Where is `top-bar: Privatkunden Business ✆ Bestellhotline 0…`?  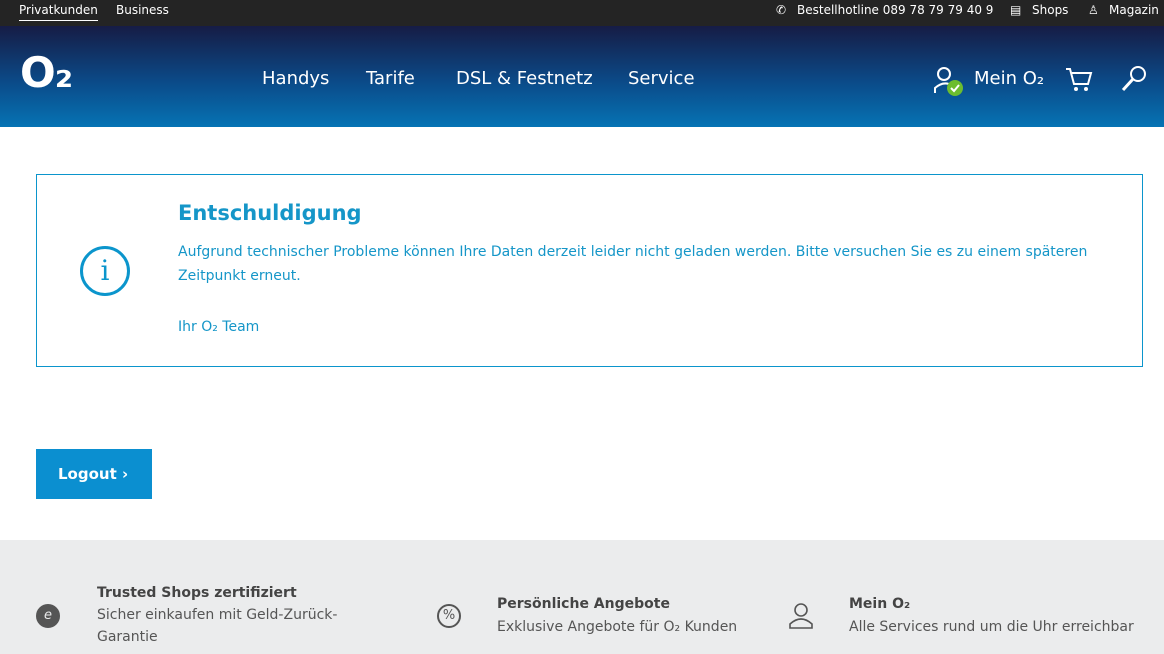
top-bar: Privatkunden Business ✆ Bestellhotline 0… is located at coordinates (582, 13).